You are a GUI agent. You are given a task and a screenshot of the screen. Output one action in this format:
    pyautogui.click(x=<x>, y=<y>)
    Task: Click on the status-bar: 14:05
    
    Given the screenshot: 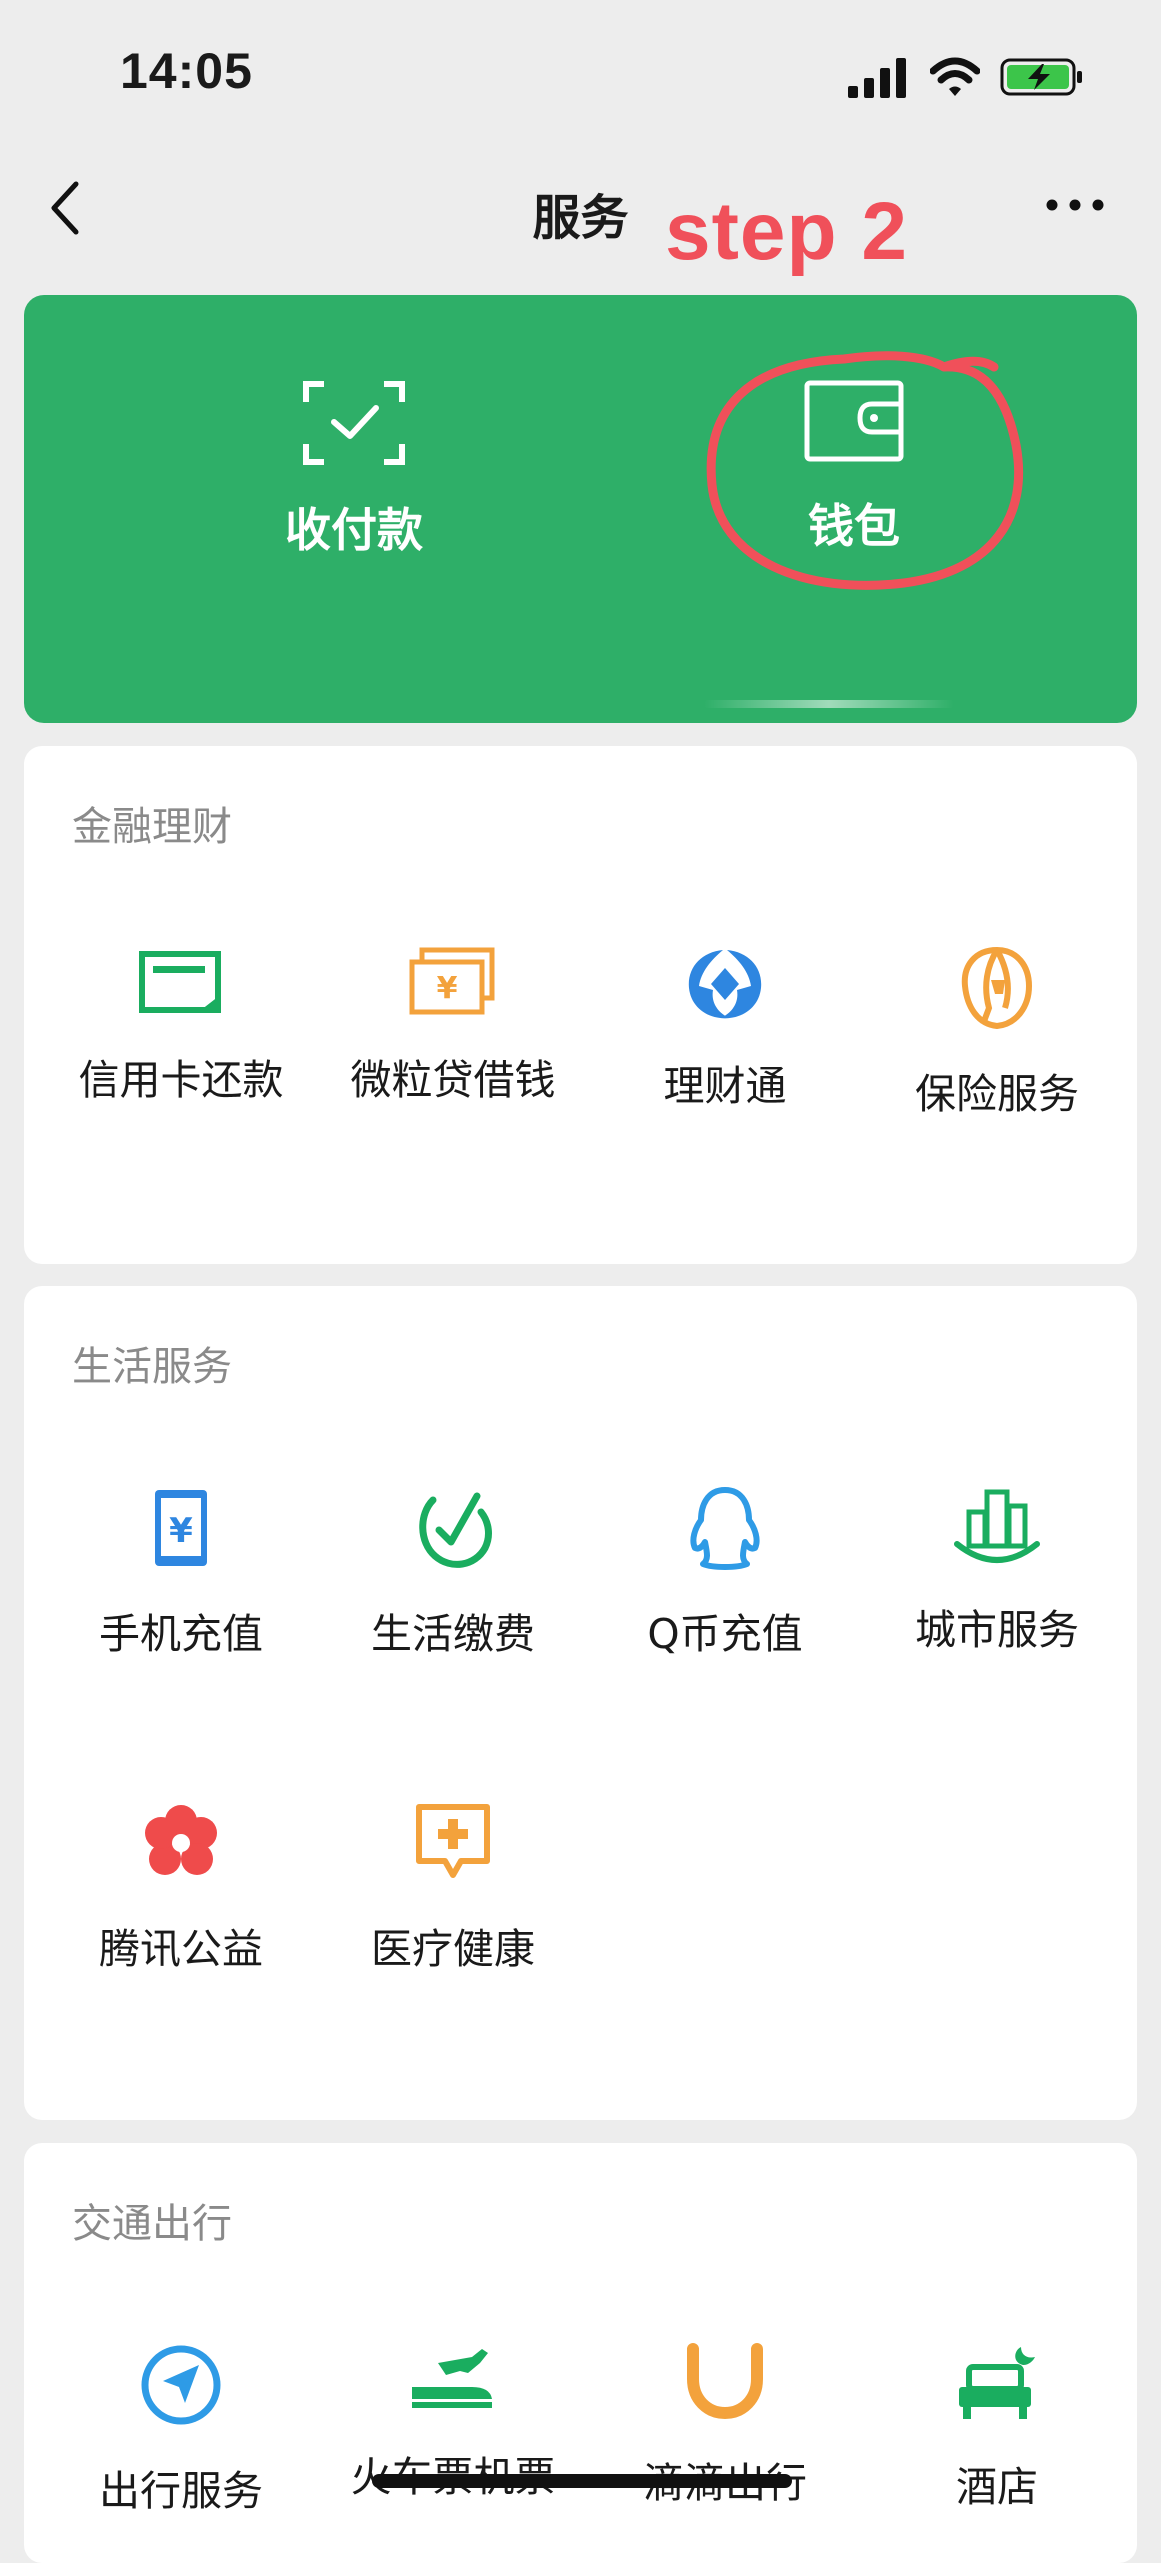 What is the action you would take?
    pyautogui.click(x=580, y=75)
    